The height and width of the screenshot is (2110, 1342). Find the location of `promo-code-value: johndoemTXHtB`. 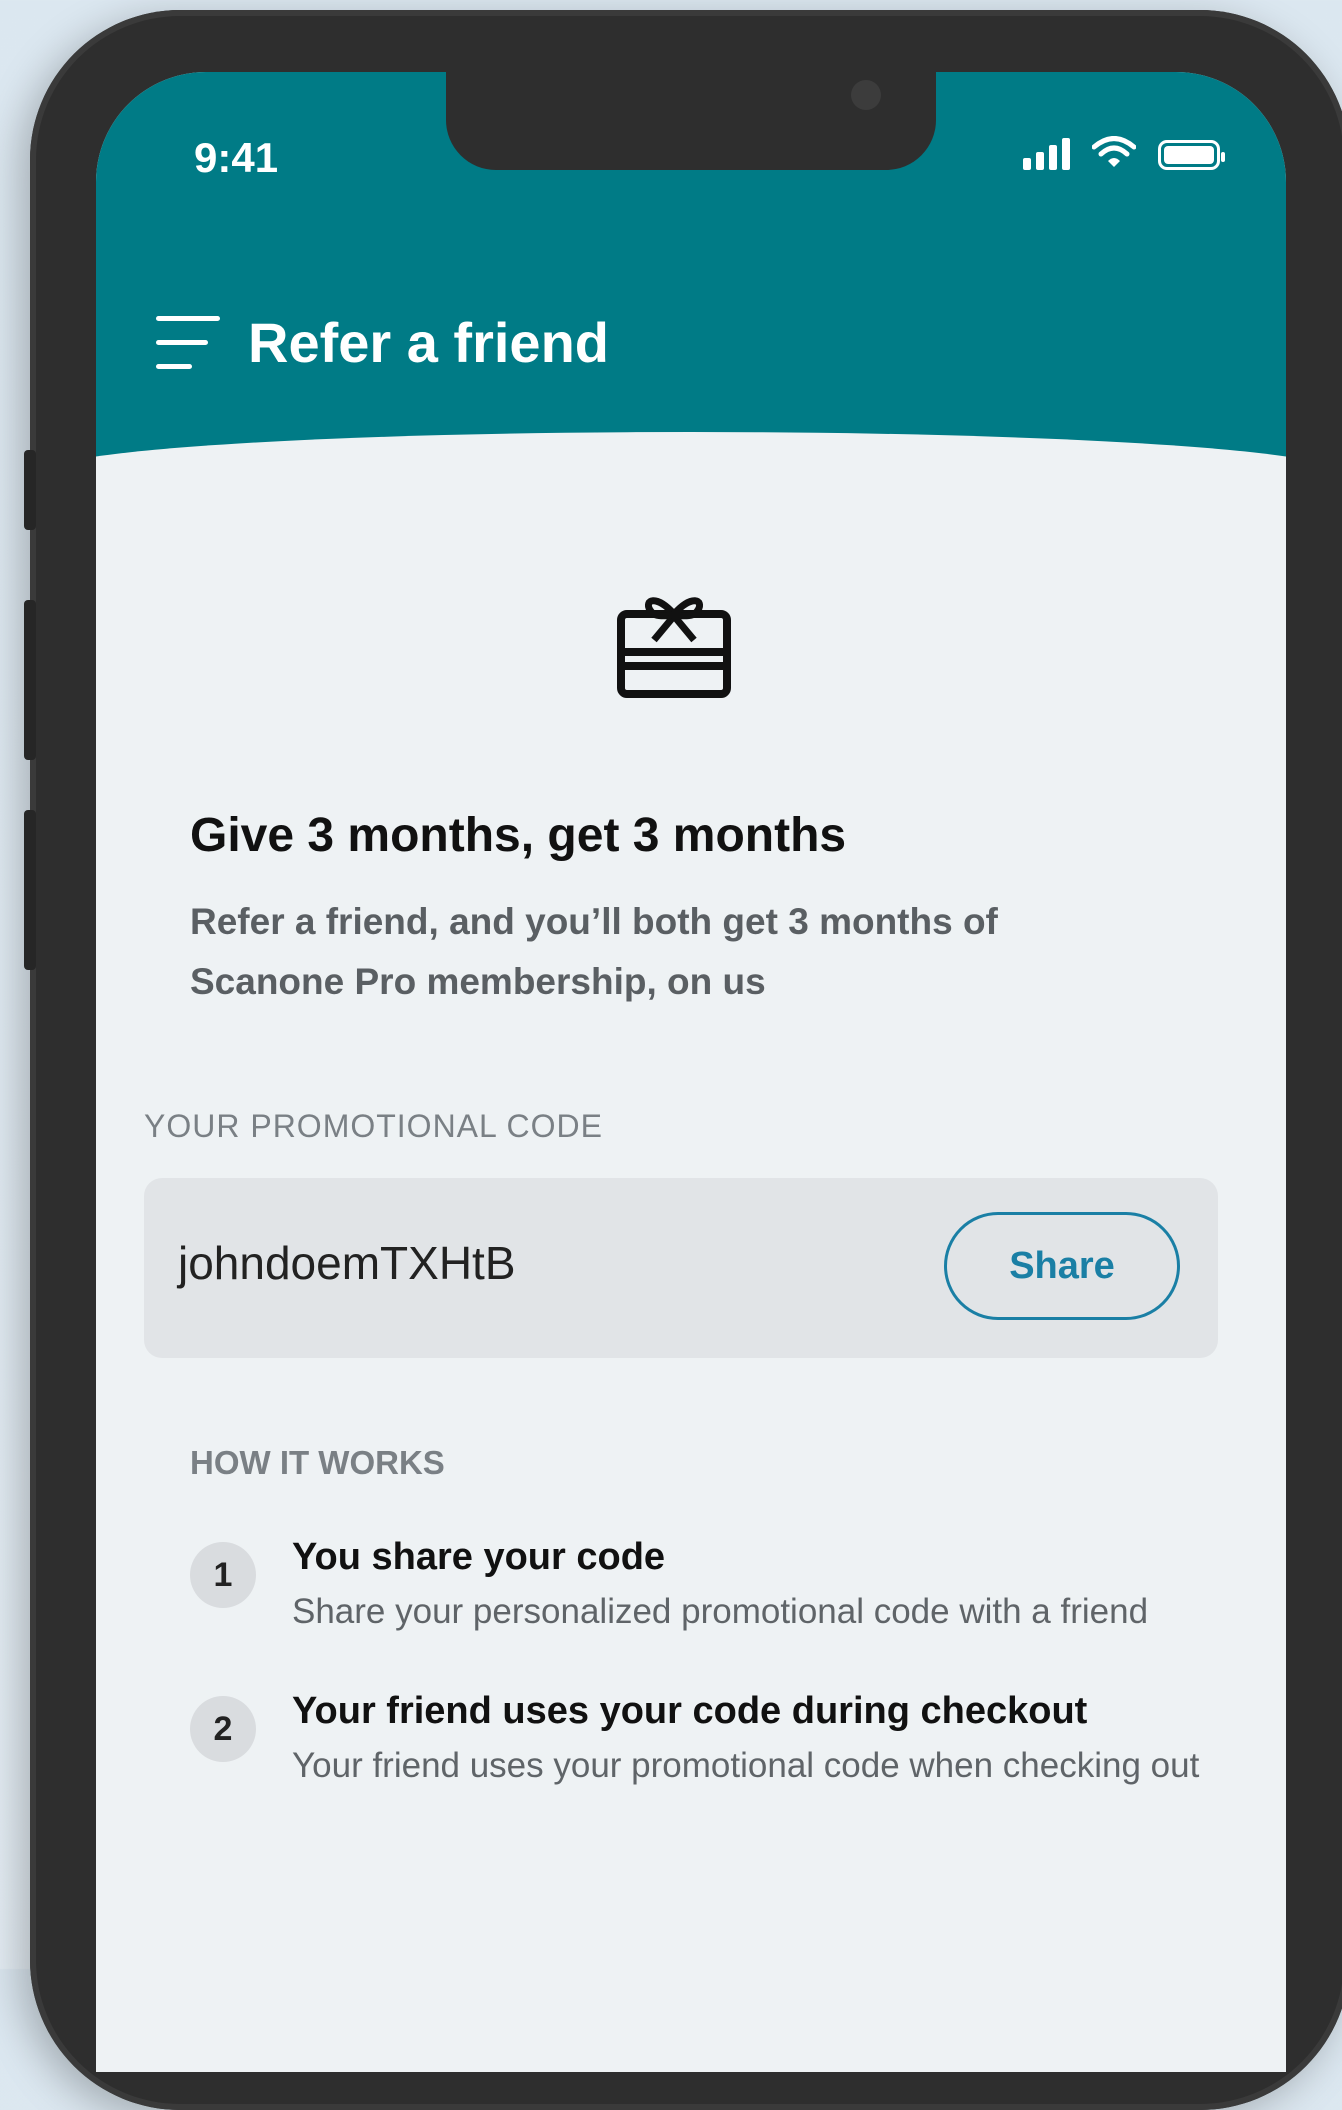

promo-code-value: johndoemTXHtB is located at coordinates (347, 1263).